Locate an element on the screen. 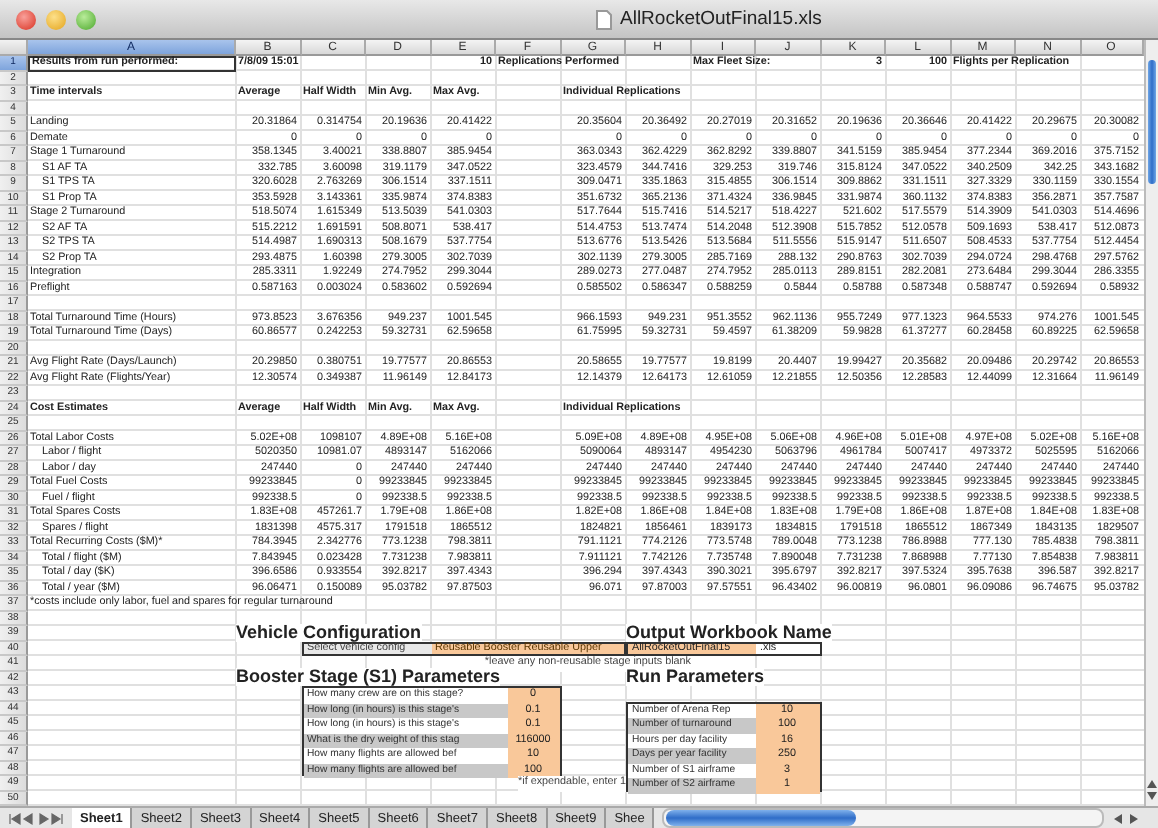 Image resolution: width=1158 pixels, height=828 pixels. vertical-scrollbar is located at coordinates (1150, 423).